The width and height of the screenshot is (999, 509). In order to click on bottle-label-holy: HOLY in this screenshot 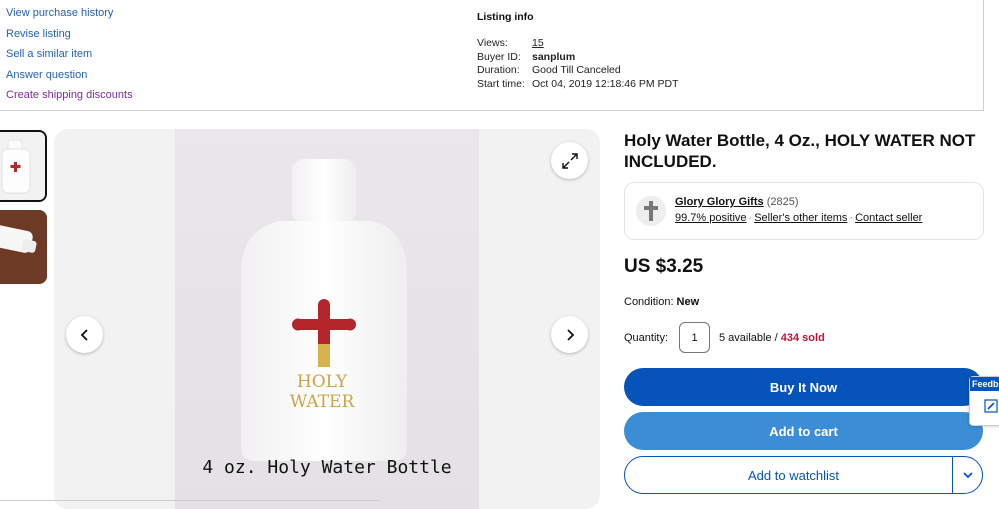, I will do `click(322, 382)`.